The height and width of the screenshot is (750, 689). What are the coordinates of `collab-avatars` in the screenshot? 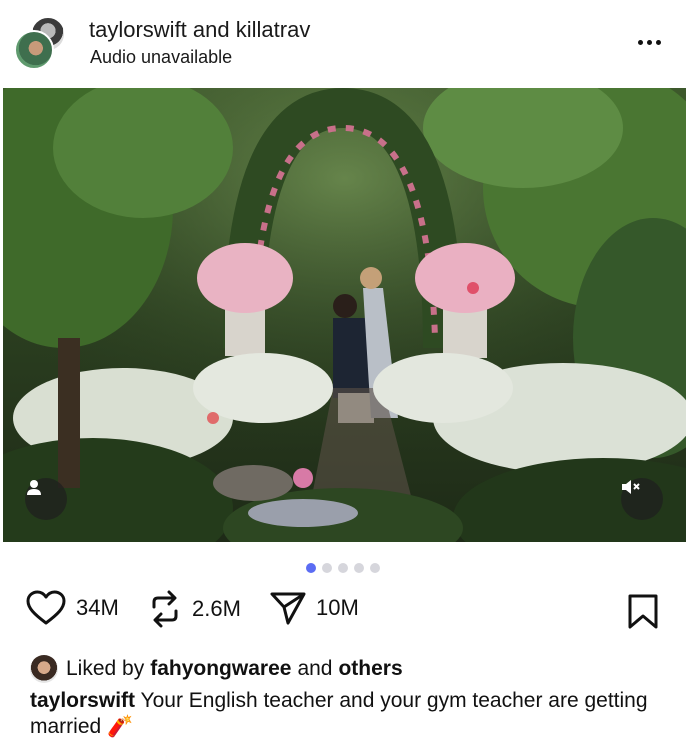 It's located at (42, 44).